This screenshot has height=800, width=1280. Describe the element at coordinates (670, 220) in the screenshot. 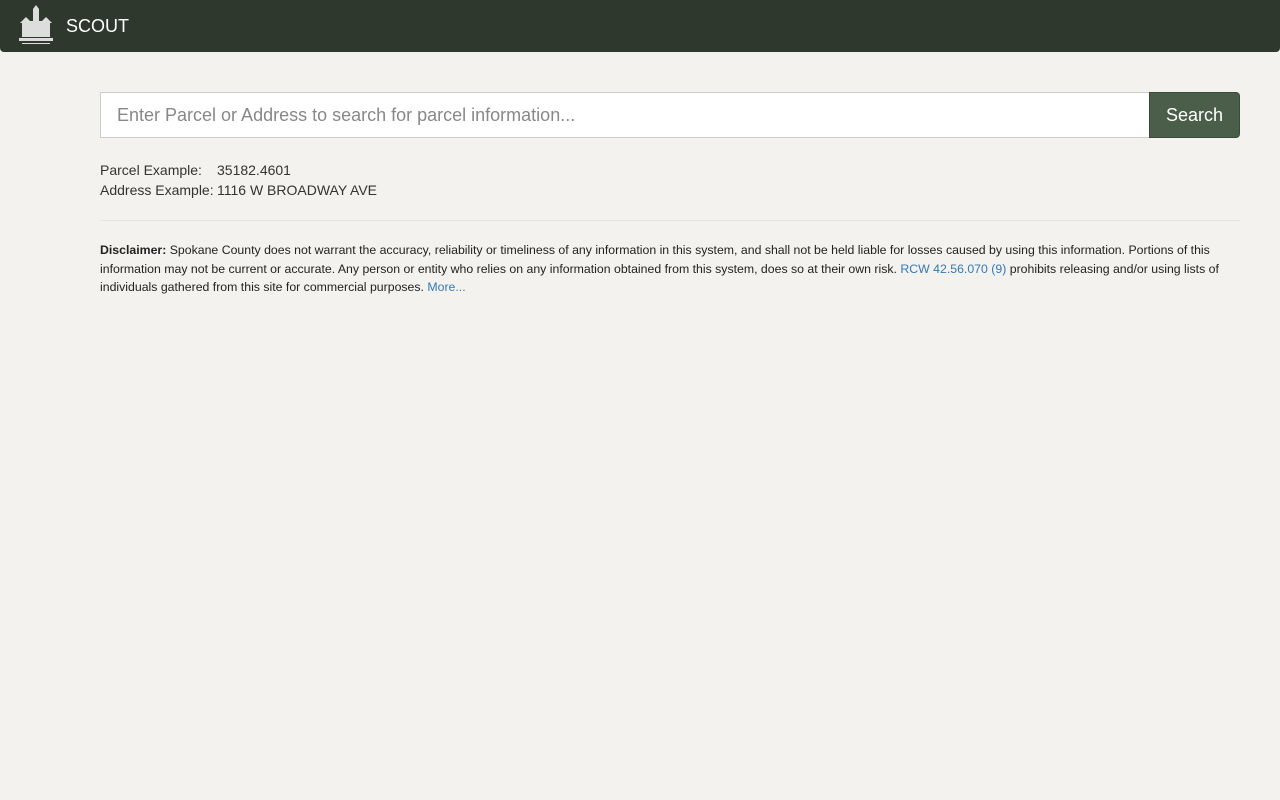

I see `divider` at that location.